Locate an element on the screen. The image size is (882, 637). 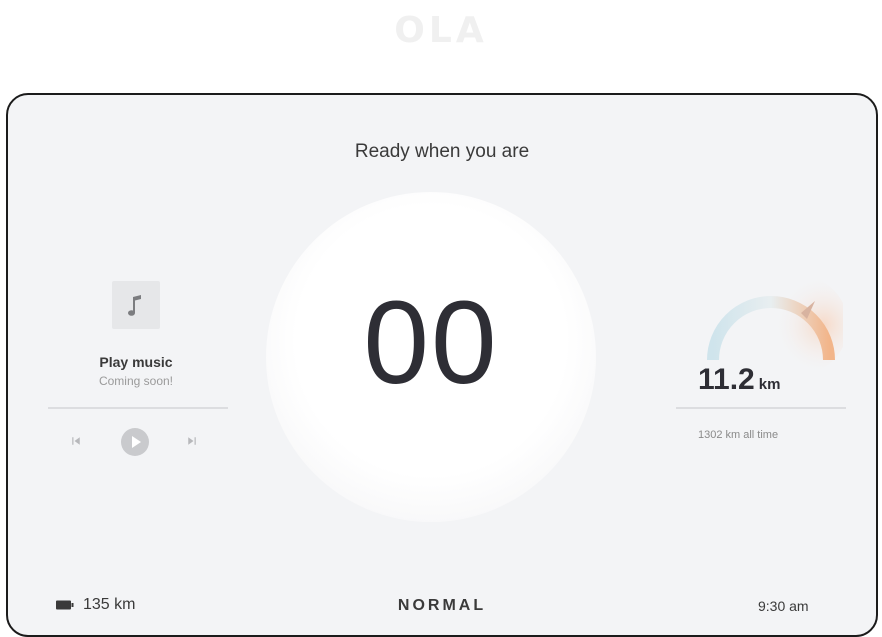
music-divider is located at coordinates (138, 408).